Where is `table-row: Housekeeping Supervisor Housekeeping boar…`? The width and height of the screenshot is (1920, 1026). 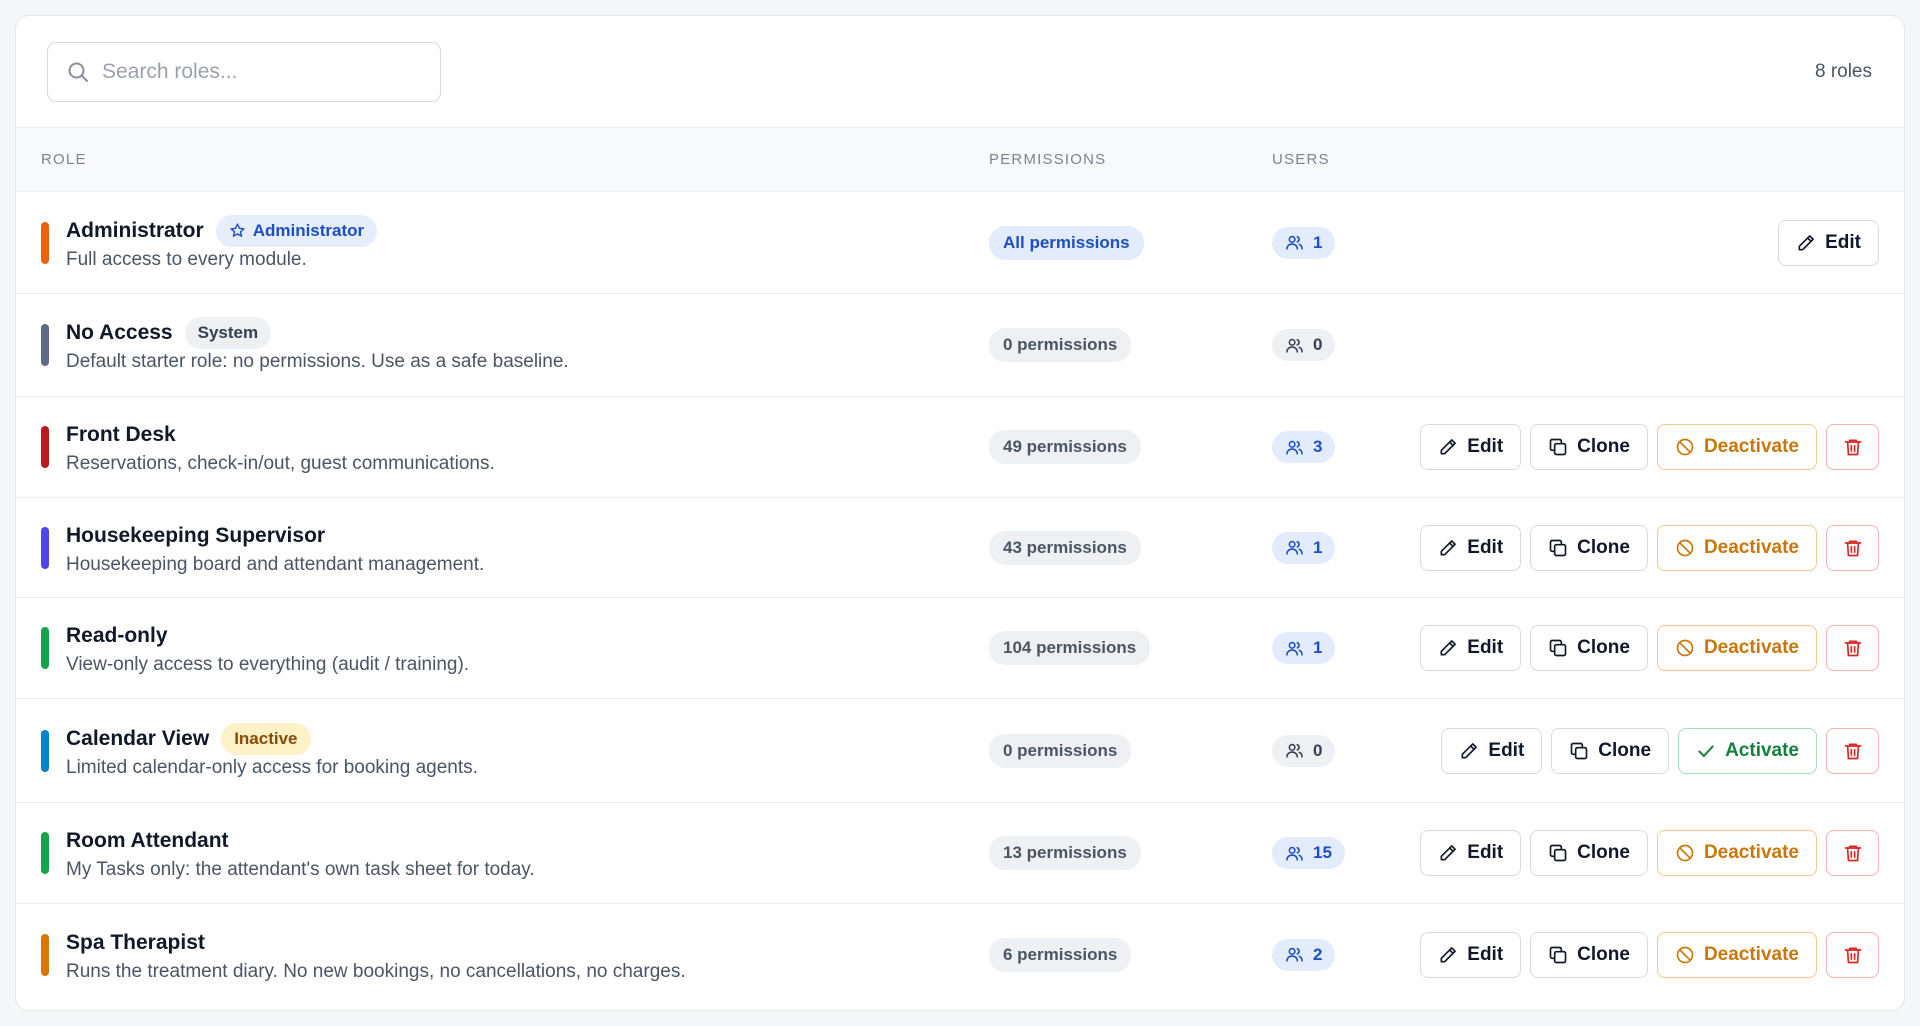
table-row: Housekeeping Supervisor Housekeeping boar… is located at coordinates (960, 548).